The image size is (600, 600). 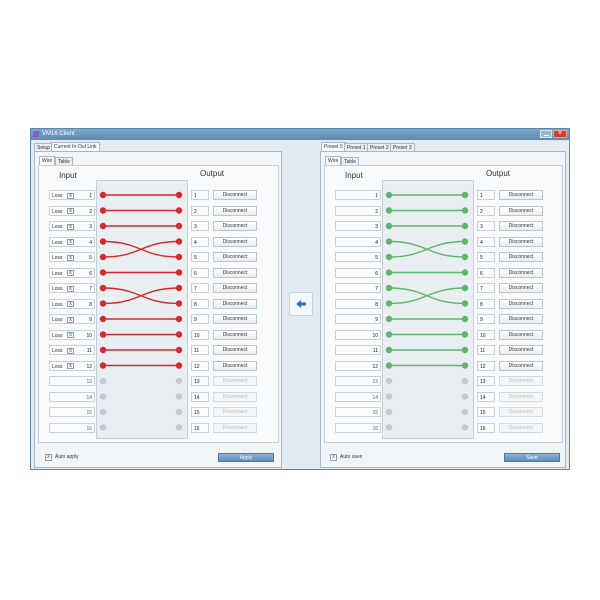 I want to click on right-input-box-1: 1, so click(x=358, y=195).